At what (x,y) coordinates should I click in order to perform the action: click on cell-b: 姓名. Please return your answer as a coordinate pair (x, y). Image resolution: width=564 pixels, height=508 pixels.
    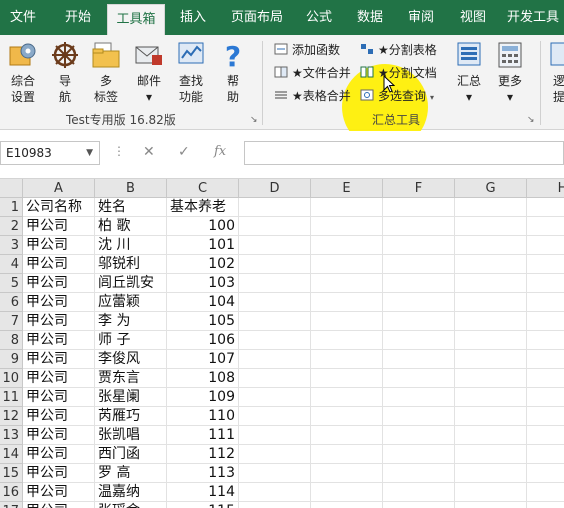
    Looking at the image, I should click on (131, 207).